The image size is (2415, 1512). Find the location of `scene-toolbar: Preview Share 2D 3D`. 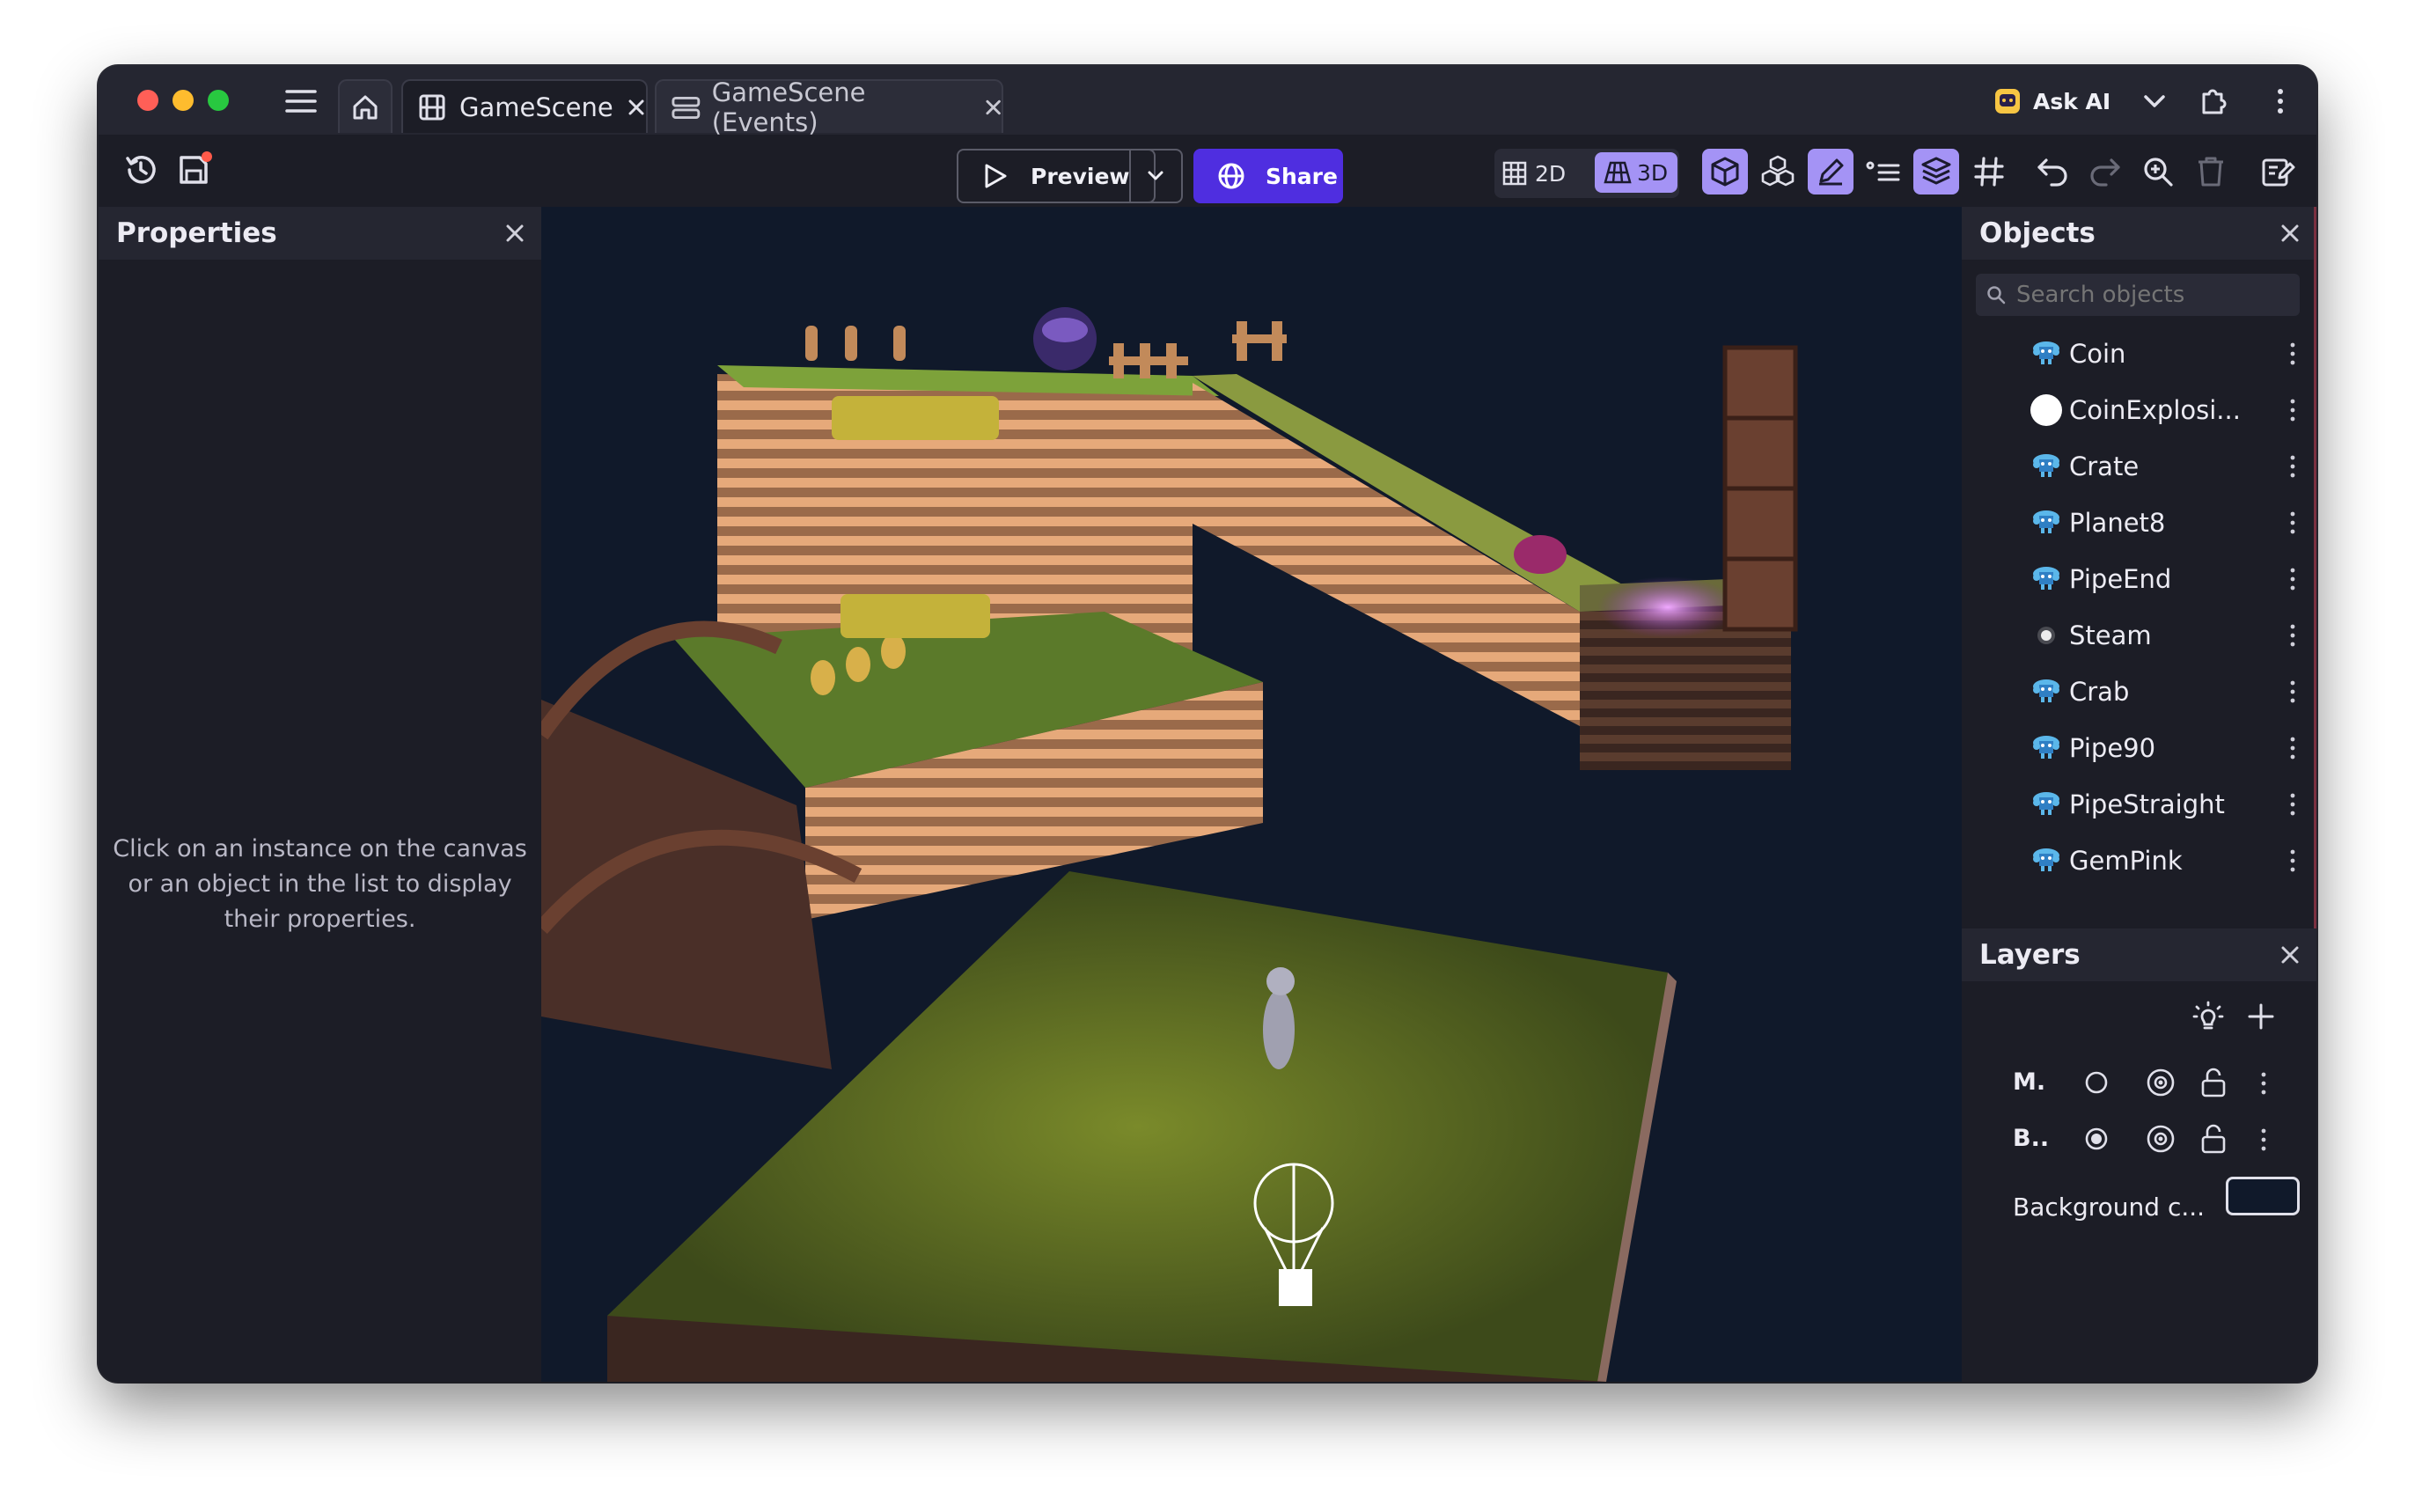

scene-toolbar: Preview Share 2D 3D is located at coordinates (1207, 171).